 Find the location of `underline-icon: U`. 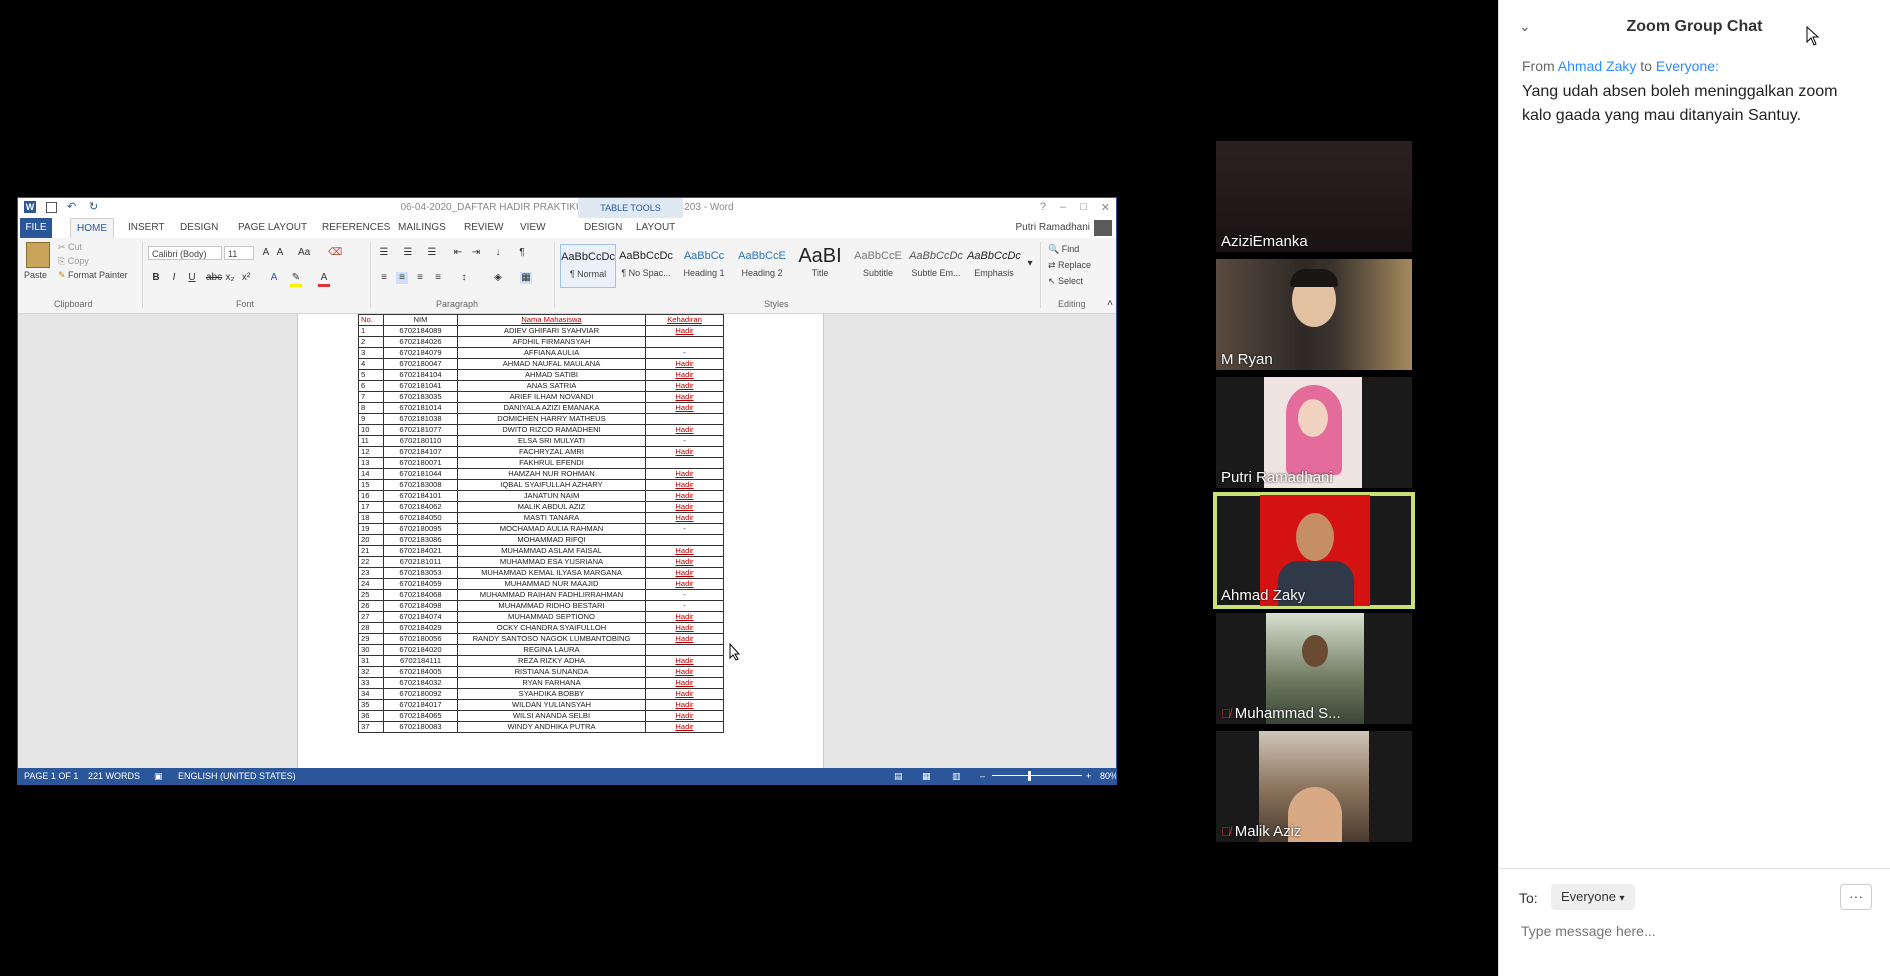

underline-icon: U is located at coordinates (192, 278).